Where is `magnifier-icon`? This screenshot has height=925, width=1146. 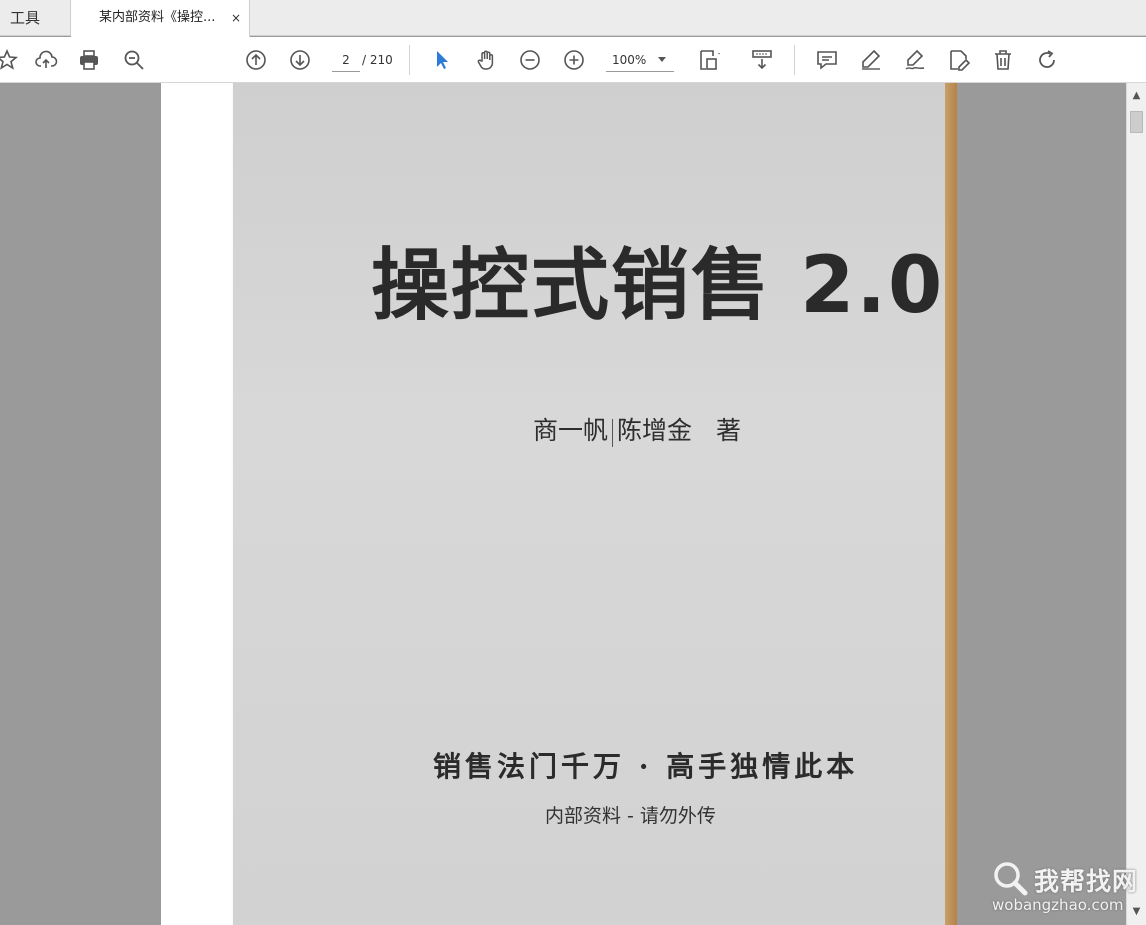
magnifier-icon is located at coordinates (1011, 879).